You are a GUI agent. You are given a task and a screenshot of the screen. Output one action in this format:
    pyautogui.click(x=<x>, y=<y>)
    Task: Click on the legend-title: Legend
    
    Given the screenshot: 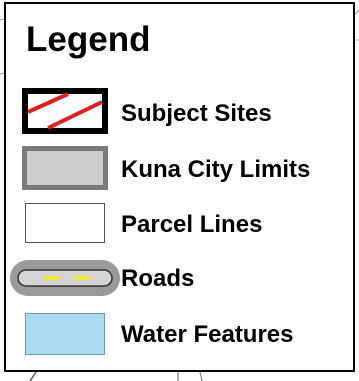 What is the action you would take?
    pyautogui.click(x=88, y=39)
    